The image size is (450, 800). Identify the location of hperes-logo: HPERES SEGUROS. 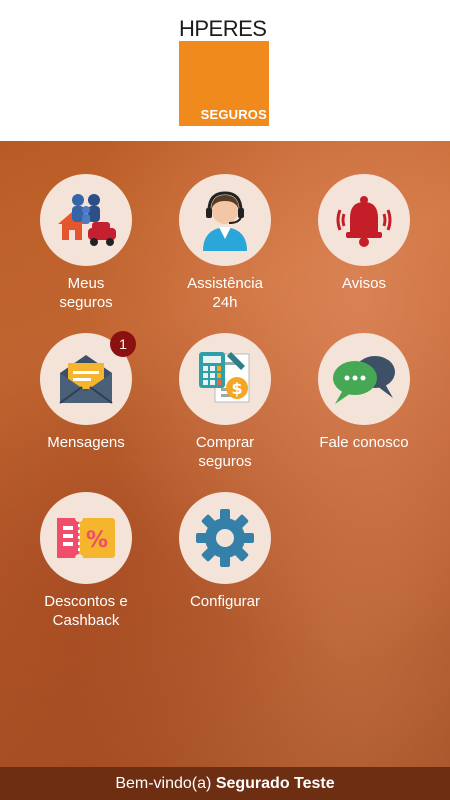
(224, 71).